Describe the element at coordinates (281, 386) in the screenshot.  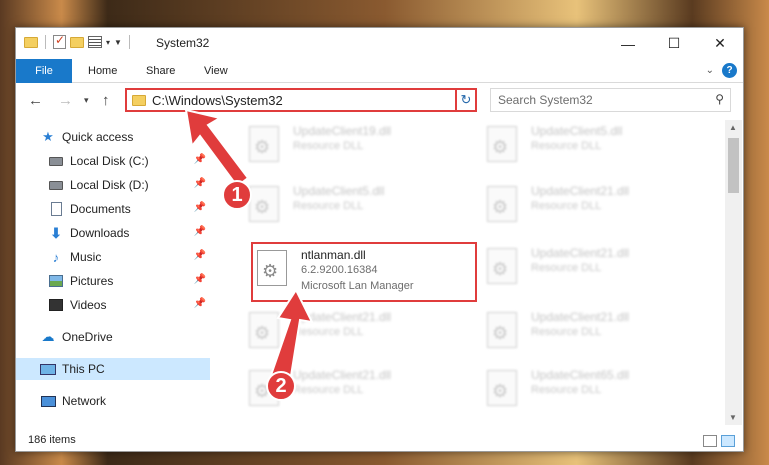
I see `annotation-badge-2: 2` at that location.